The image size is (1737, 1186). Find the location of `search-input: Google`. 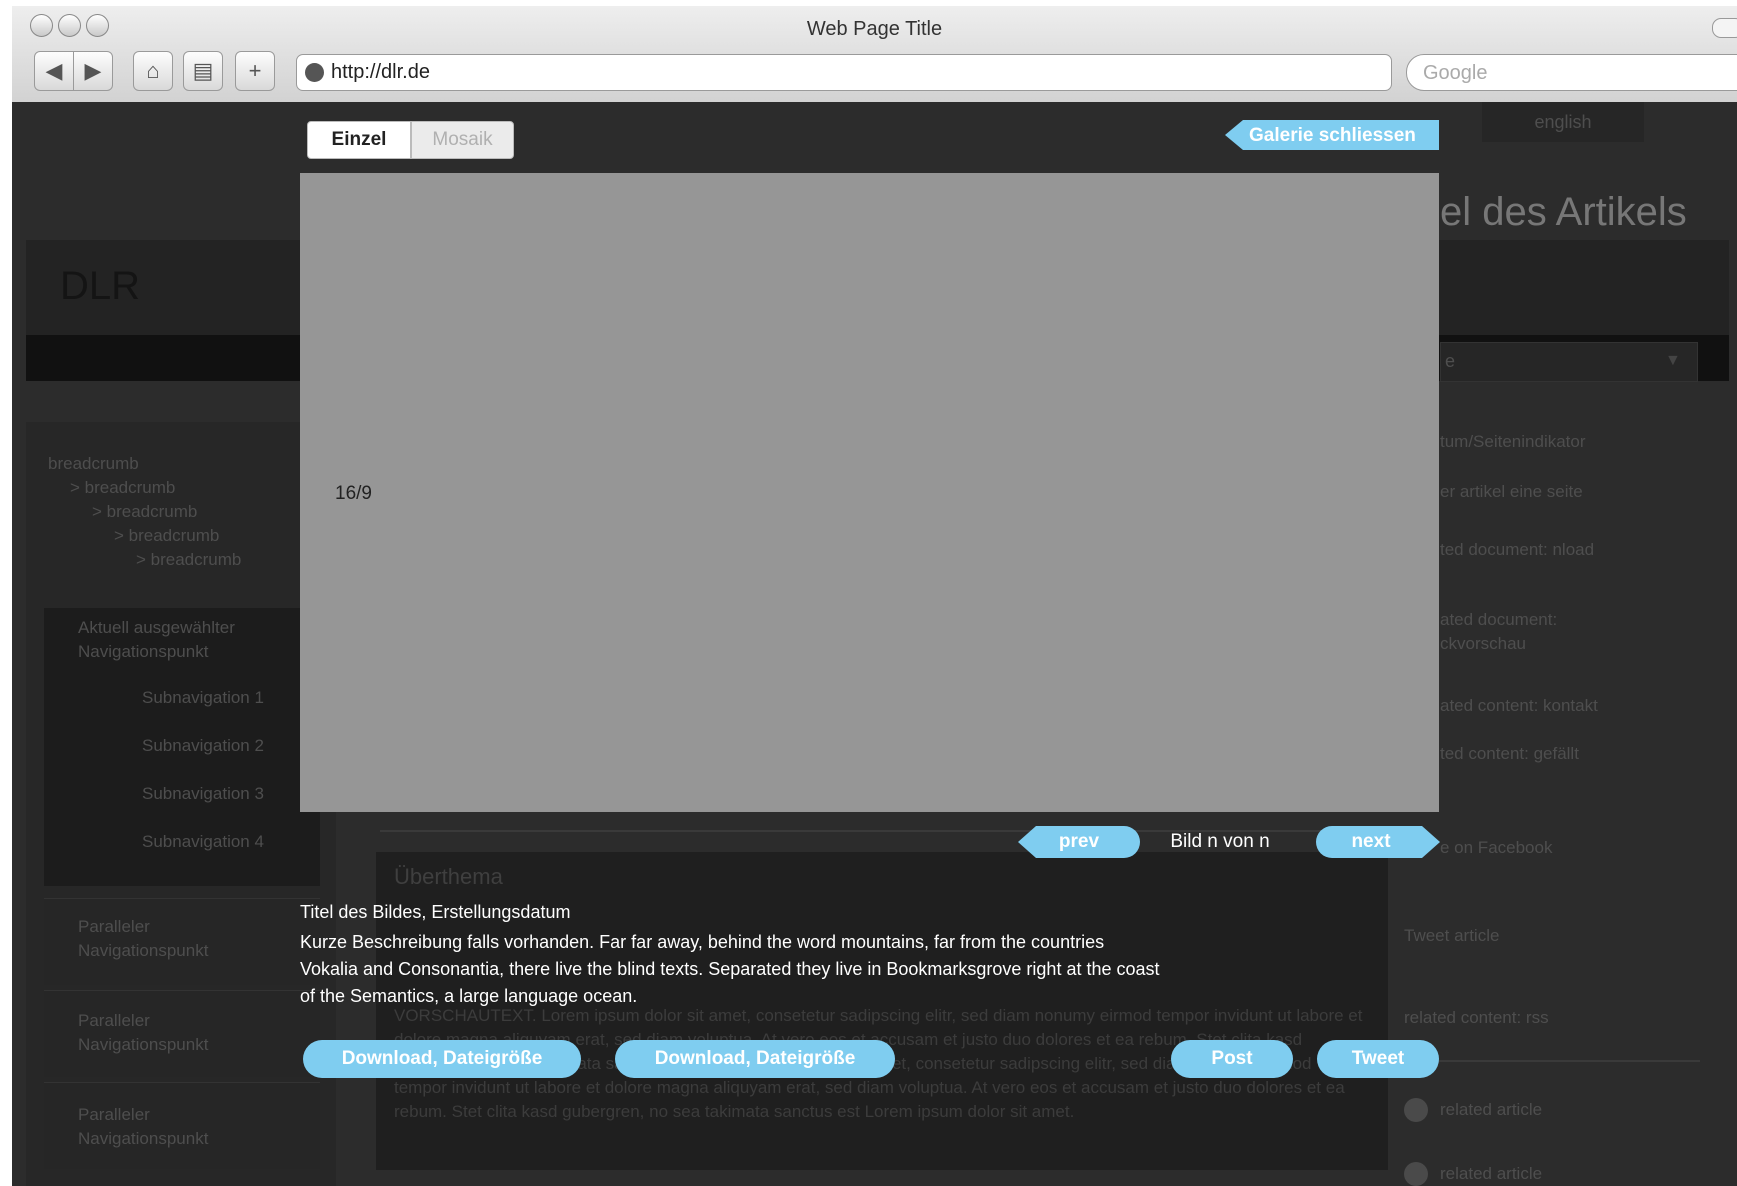

search-input: Google is located at coordinates (1571, 72).